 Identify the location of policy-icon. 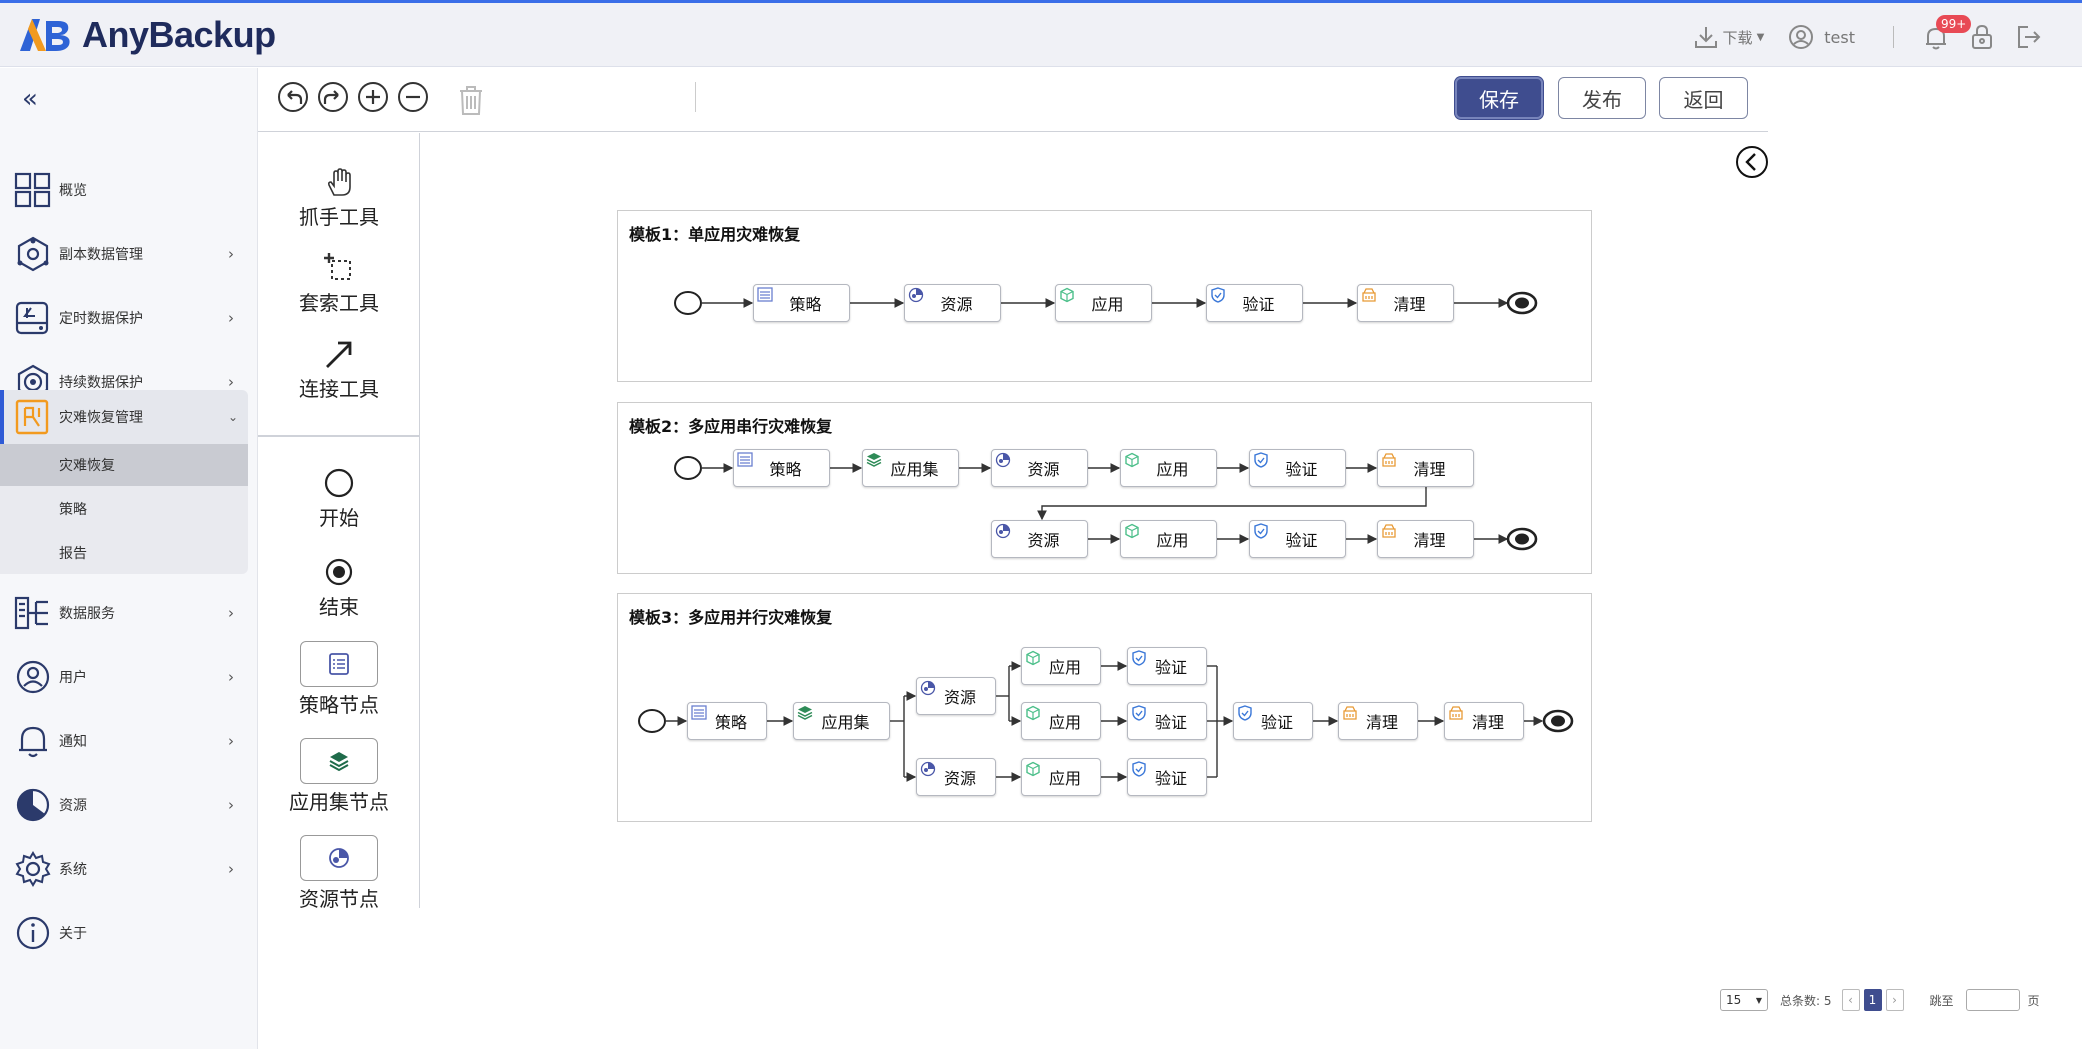
(339, 664).